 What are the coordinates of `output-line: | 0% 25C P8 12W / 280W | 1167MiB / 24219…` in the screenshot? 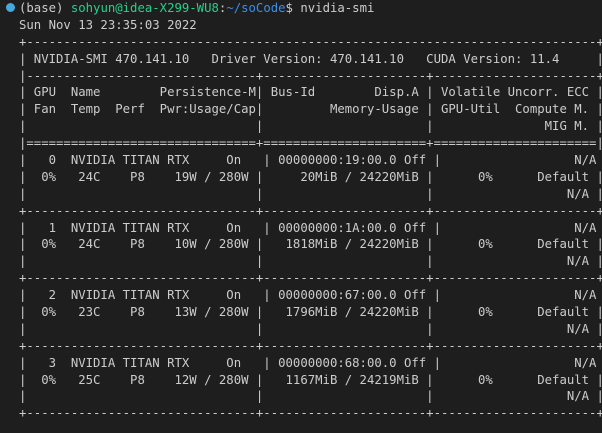 It's located at (310, 379).